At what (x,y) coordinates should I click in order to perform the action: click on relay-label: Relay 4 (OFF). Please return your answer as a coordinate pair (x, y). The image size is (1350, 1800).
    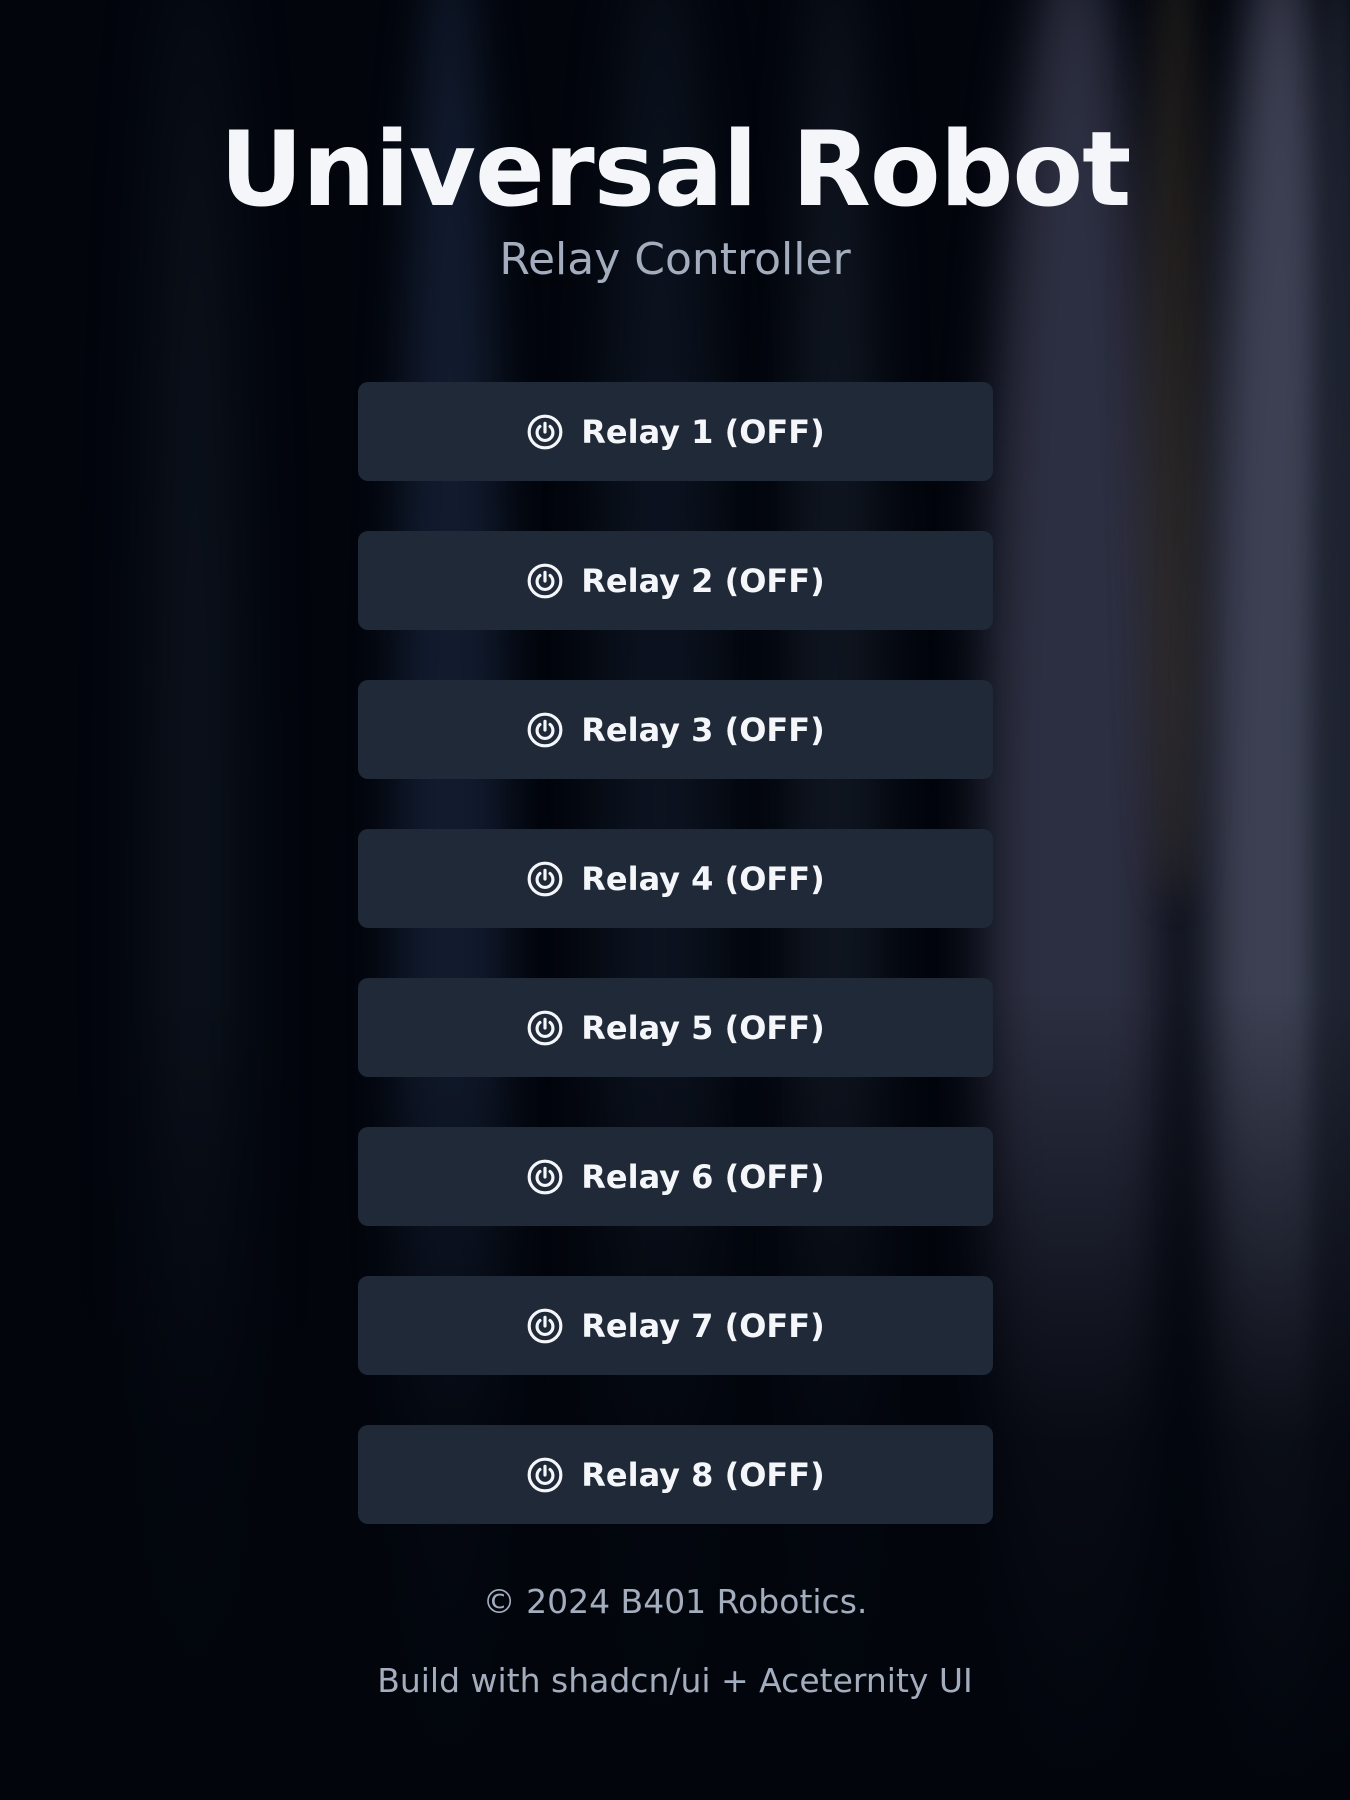
    Looking at the image, I should click on (703, 878).